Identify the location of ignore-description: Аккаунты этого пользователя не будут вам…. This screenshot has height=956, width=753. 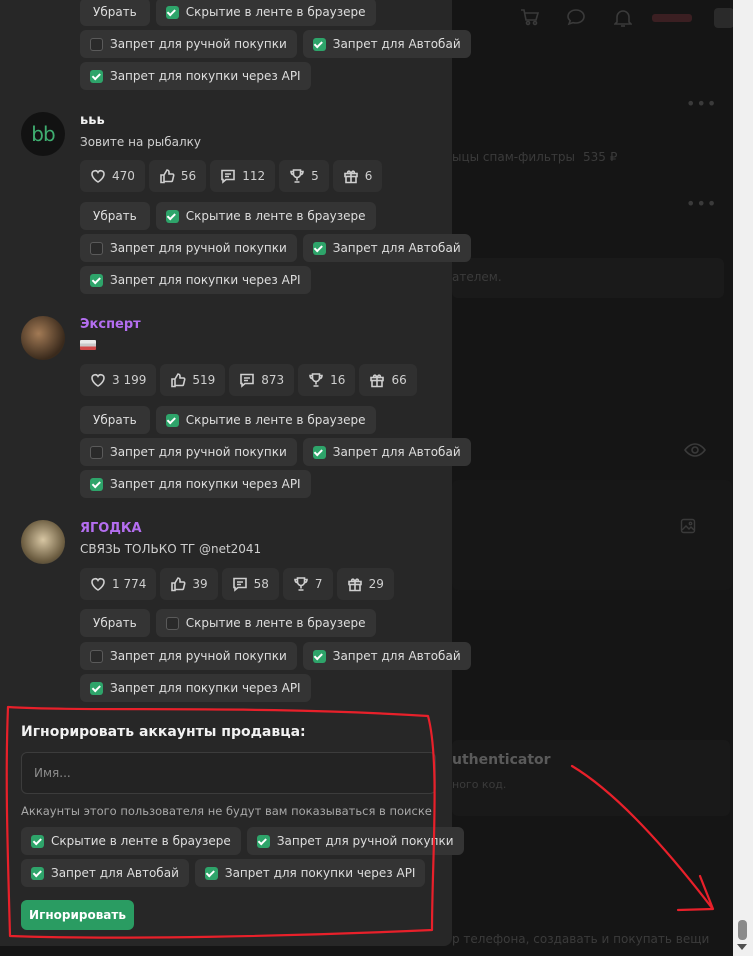
(226, 811).